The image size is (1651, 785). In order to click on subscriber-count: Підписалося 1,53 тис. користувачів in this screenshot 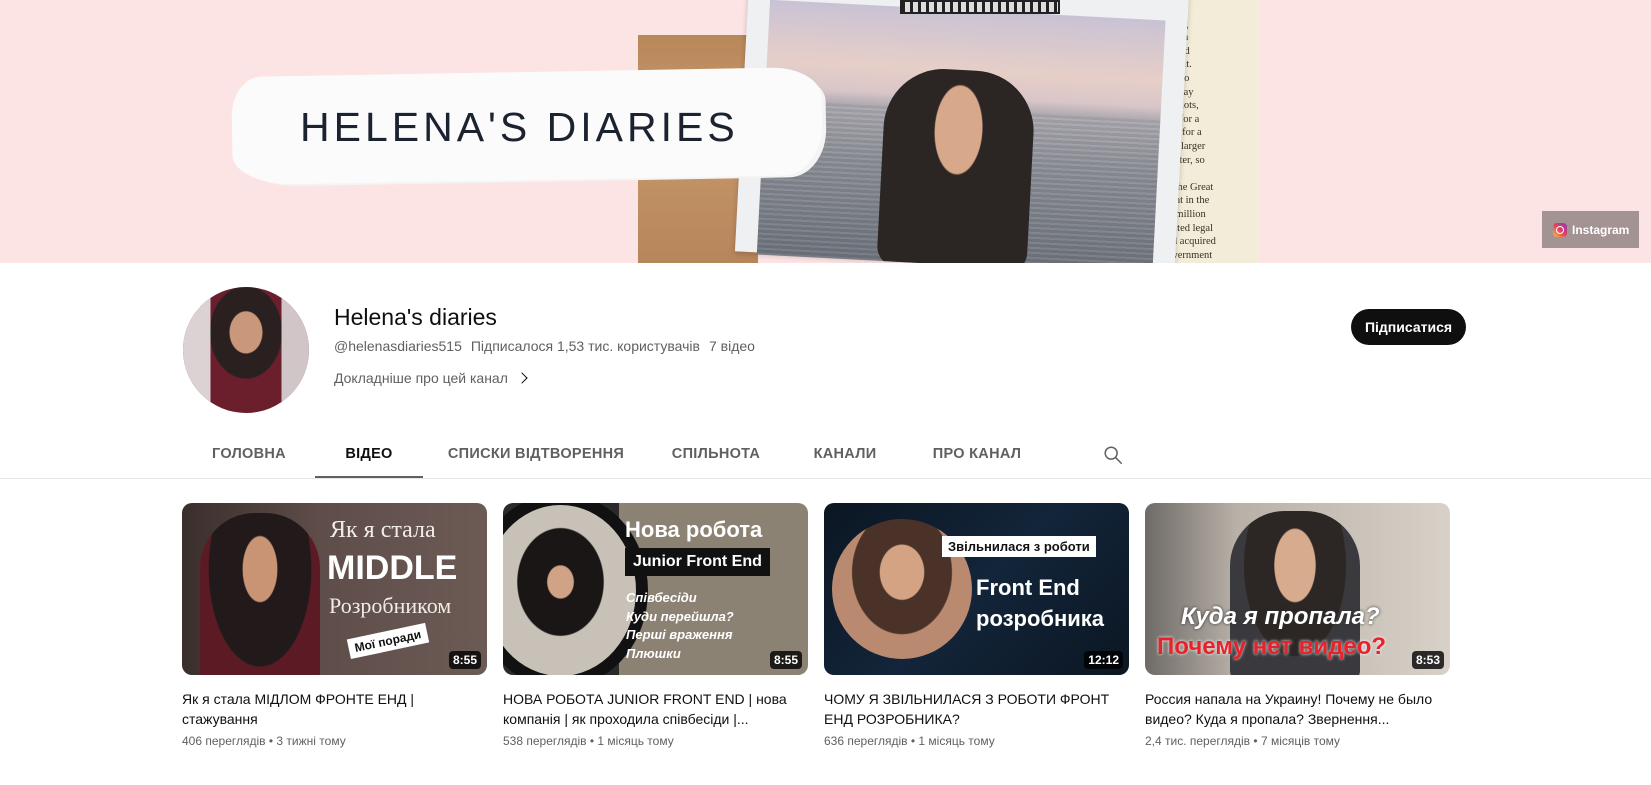, I will do `click(585, 346)`.